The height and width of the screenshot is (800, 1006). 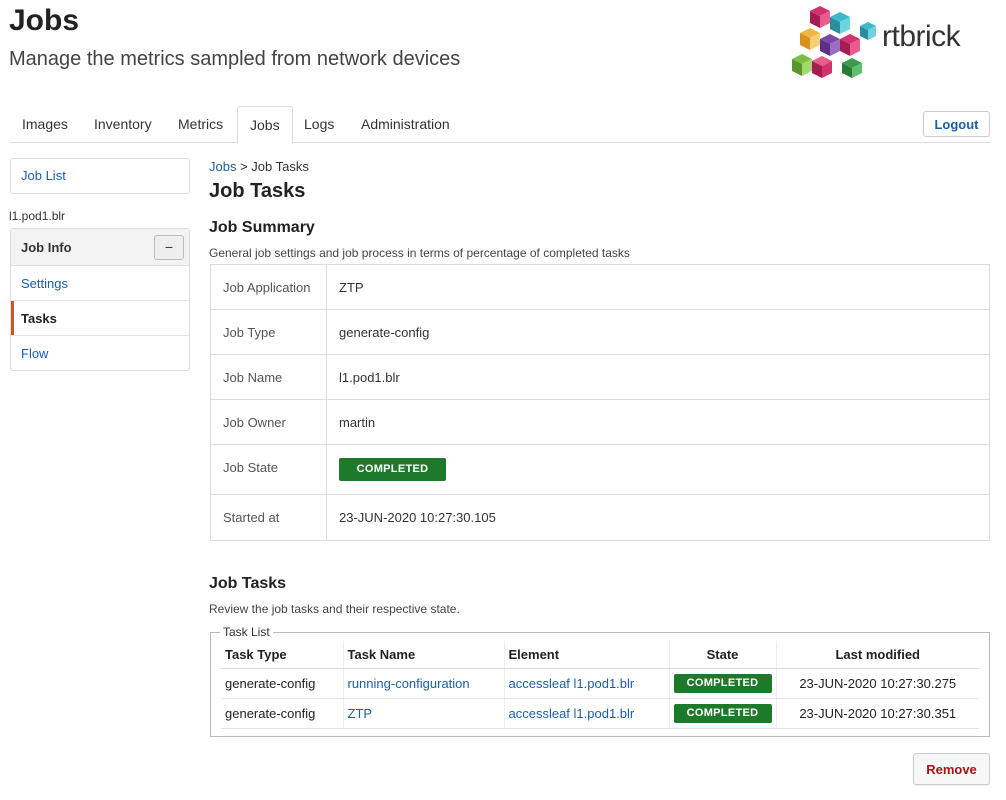 What do you see at coordinates (658, 287) in the screenshot?
I see `summary-value: ZTP` at bounding box center [658, 287].